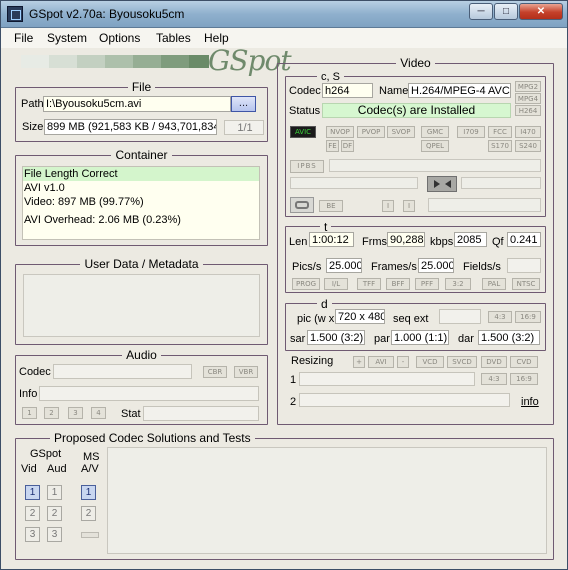 This screenshot has height=570, width=568. What do you see at coordinates (526, 284) in the screenshot?
I see `ntsc-flag: NTSC` at bounding box center [526, 284].